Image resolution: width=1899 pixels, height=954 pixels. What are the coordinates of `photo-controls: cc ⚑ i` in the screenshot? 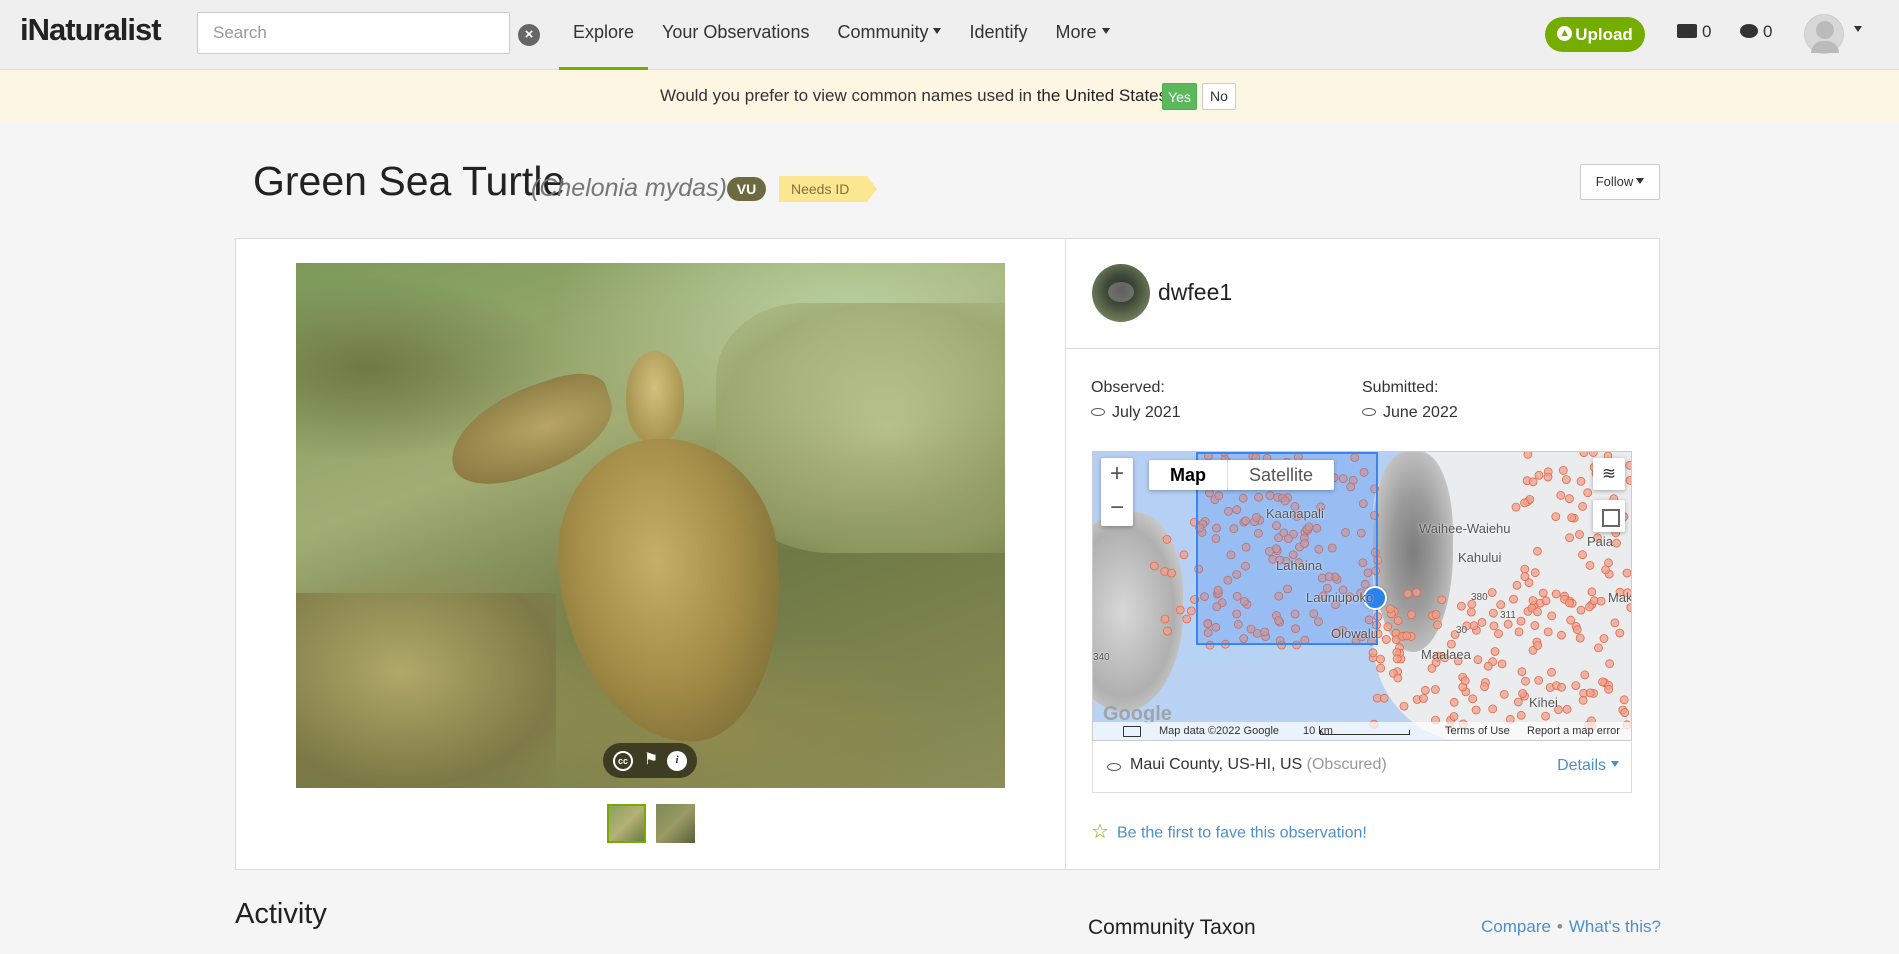 It's located at (650, 760).